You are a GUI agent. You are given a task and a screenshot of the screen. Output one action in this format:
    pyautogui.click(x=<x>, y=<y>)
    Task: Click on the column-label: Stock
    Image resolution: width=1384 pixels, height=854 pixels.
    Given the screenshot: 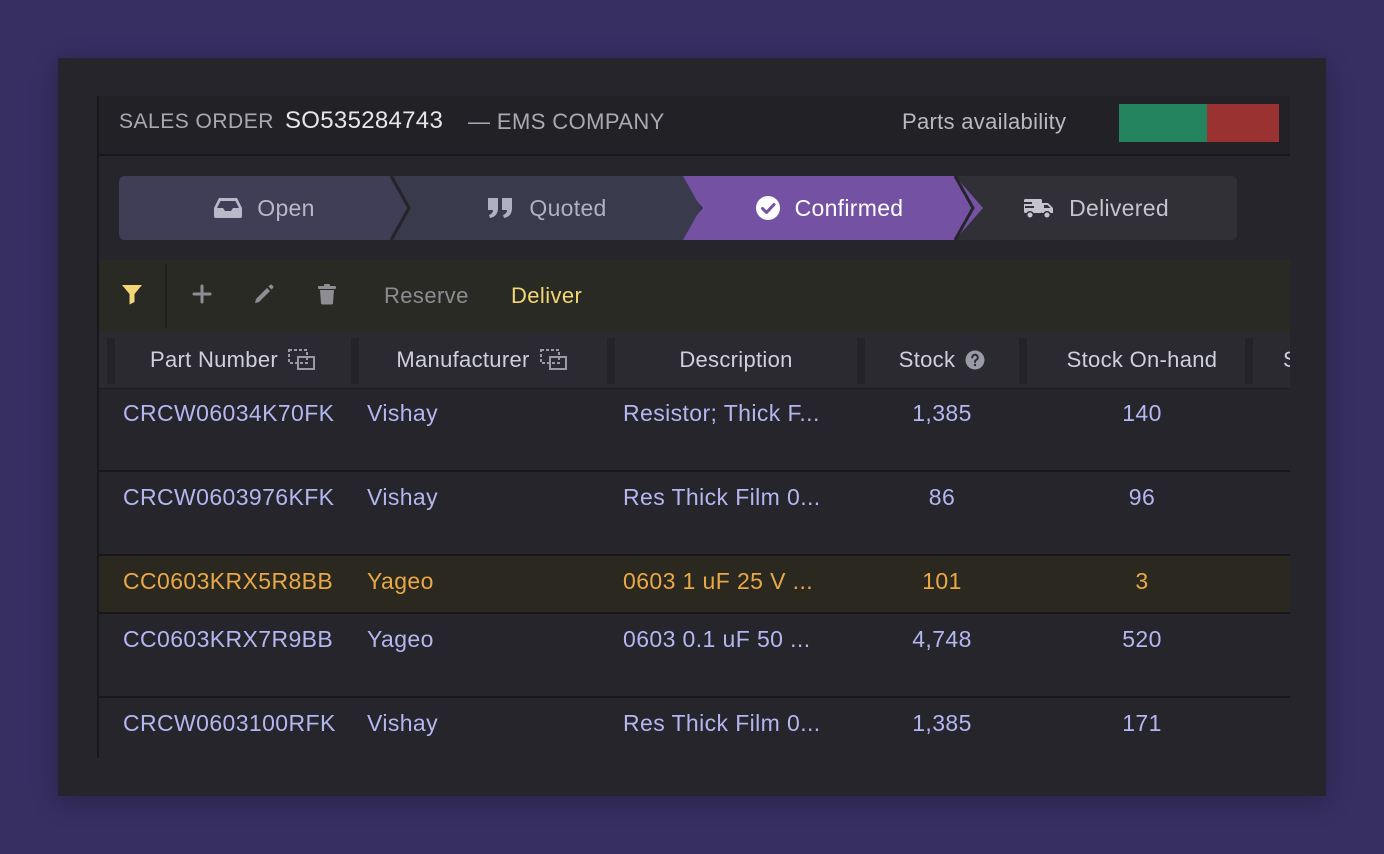 What is the action you would take?
    pyautogui.click(x=927, y=359)
    